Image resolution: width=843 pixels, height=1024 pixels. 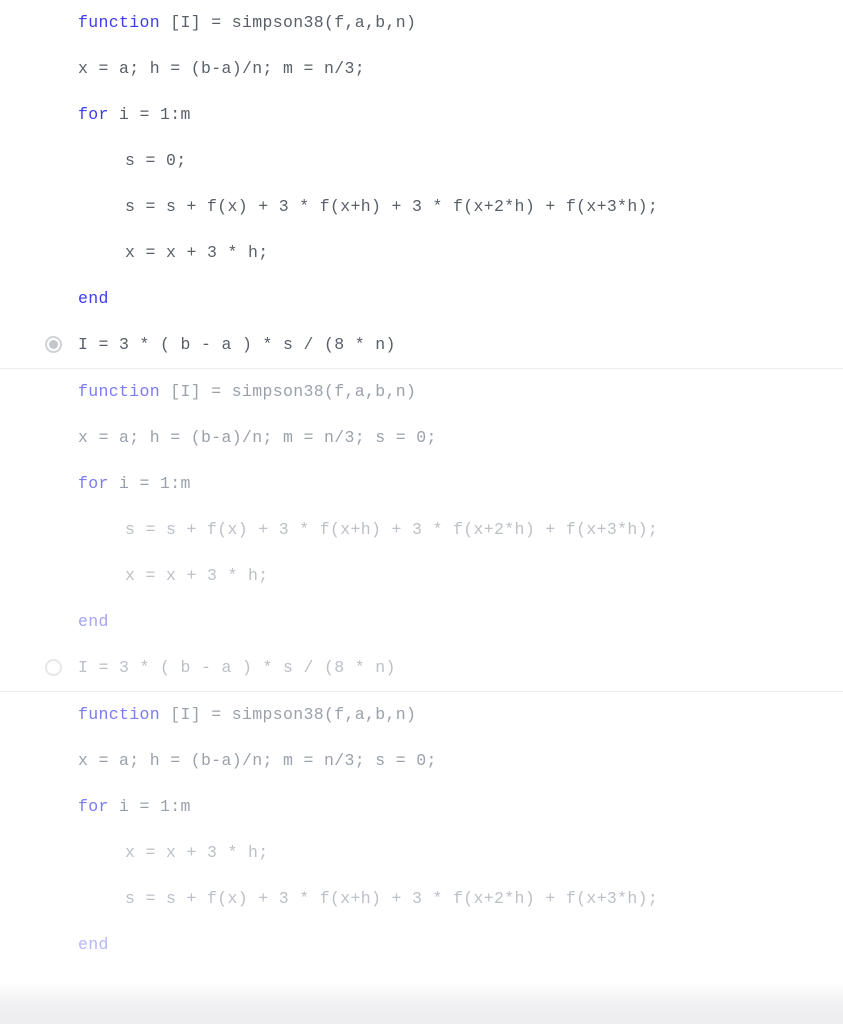 I want to click on code-line-content: x = a; h = (b-a)/n; m = n/3;, so click(x=222, y=68).